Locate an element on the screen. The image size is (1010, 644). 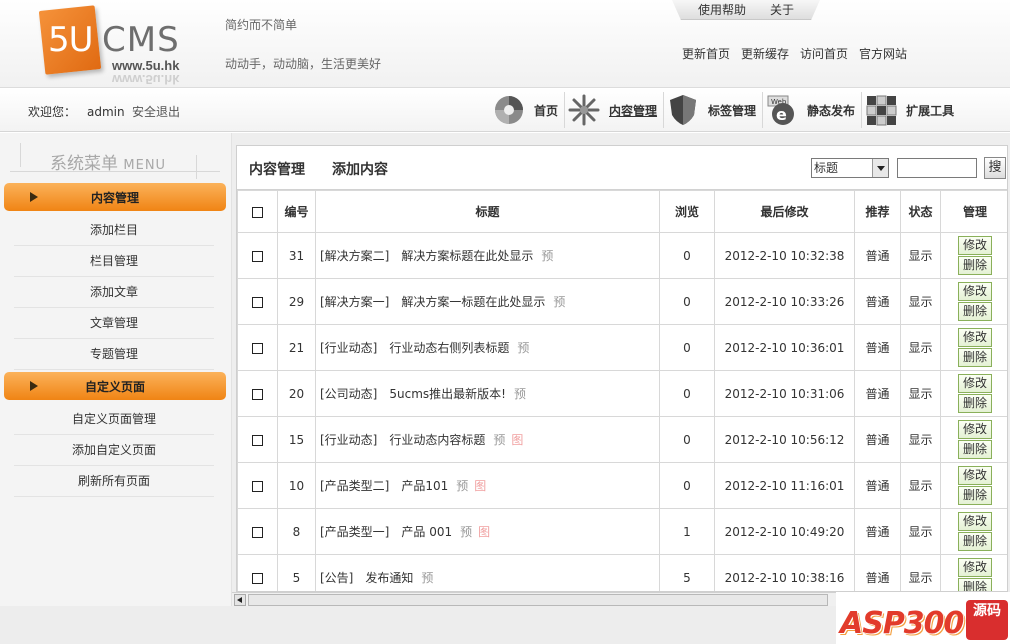
nav-tools: 扩展工具 is located at coordinates (911, 110).